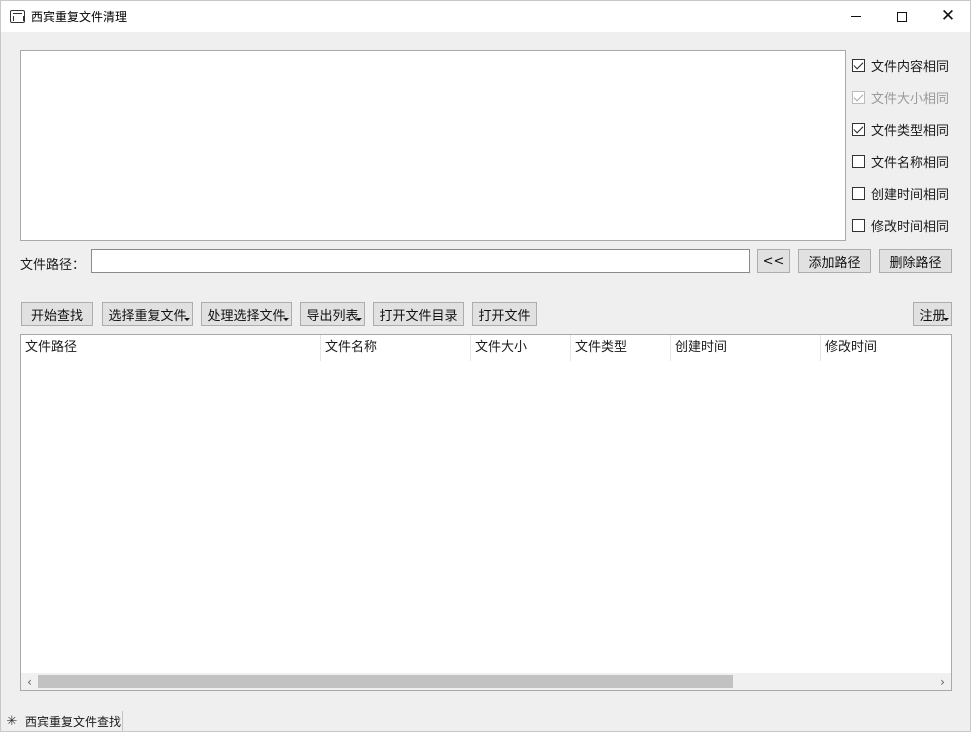 The height and width of the screenshot is (732, 971). I want to click on status-text: 西宾重复文件查找, so click(73, 721).